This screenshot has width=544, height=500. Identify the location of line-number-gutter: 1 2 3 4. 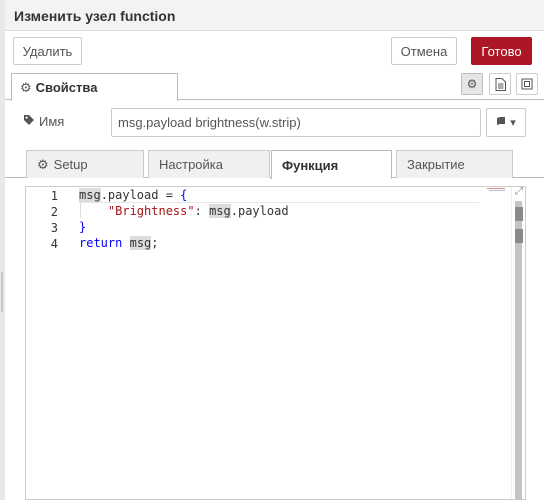
(51, 343).